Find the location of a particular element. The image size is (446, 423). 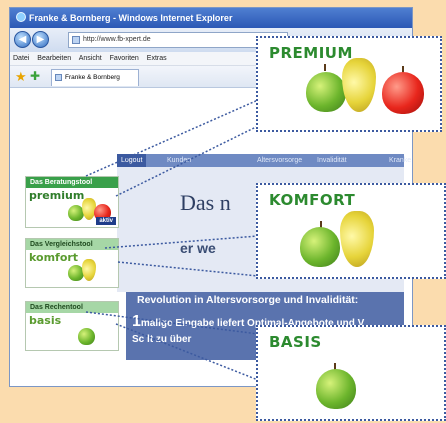

address-bar: http://www.fb-xpert.de is located at coordinates (178, 40).